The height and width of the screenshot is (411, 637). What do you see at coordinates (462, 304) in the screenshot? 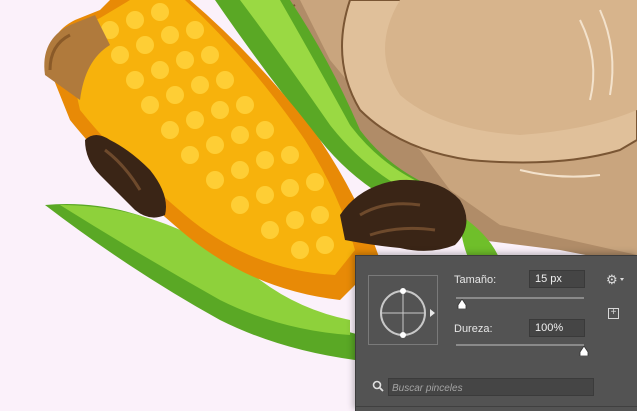
I see `size-slider-handle` at bounding box center [462, 304].